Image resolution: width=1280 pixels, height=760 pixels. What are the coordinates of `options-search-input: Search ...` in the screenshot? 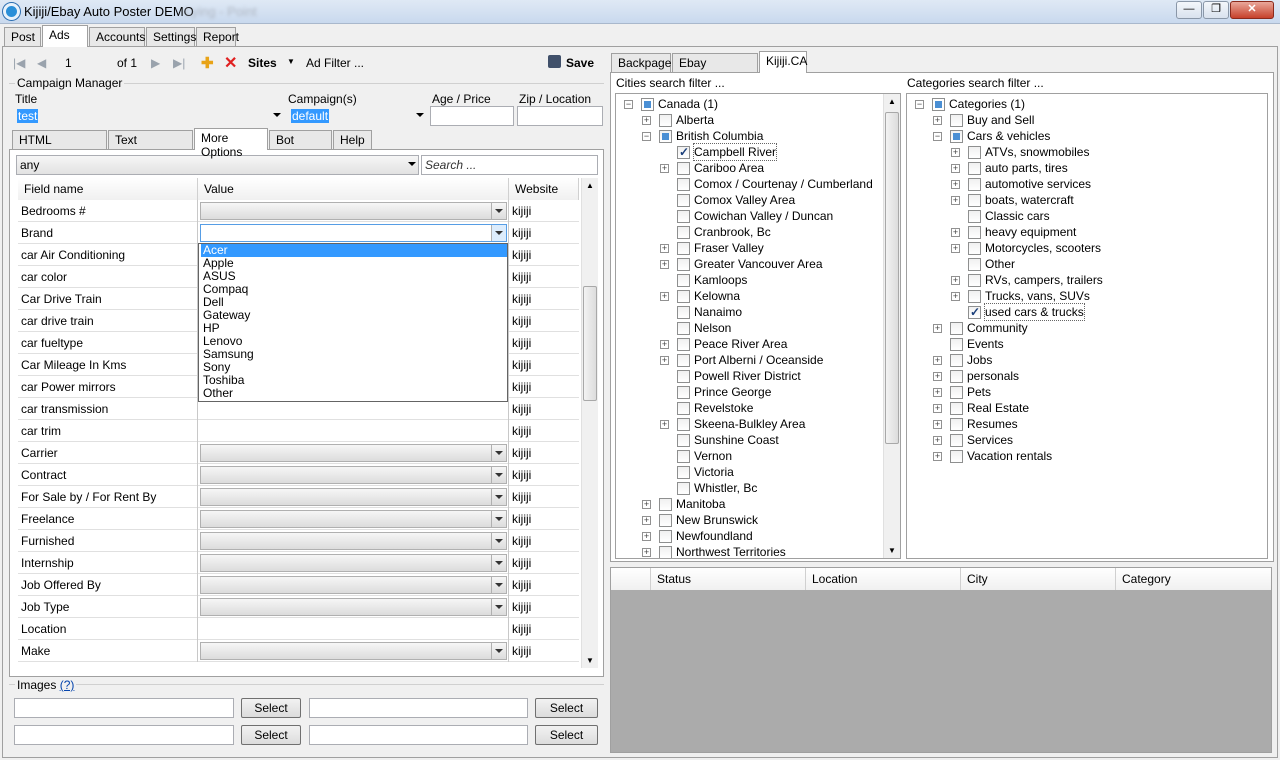 It's located at (509, 165).